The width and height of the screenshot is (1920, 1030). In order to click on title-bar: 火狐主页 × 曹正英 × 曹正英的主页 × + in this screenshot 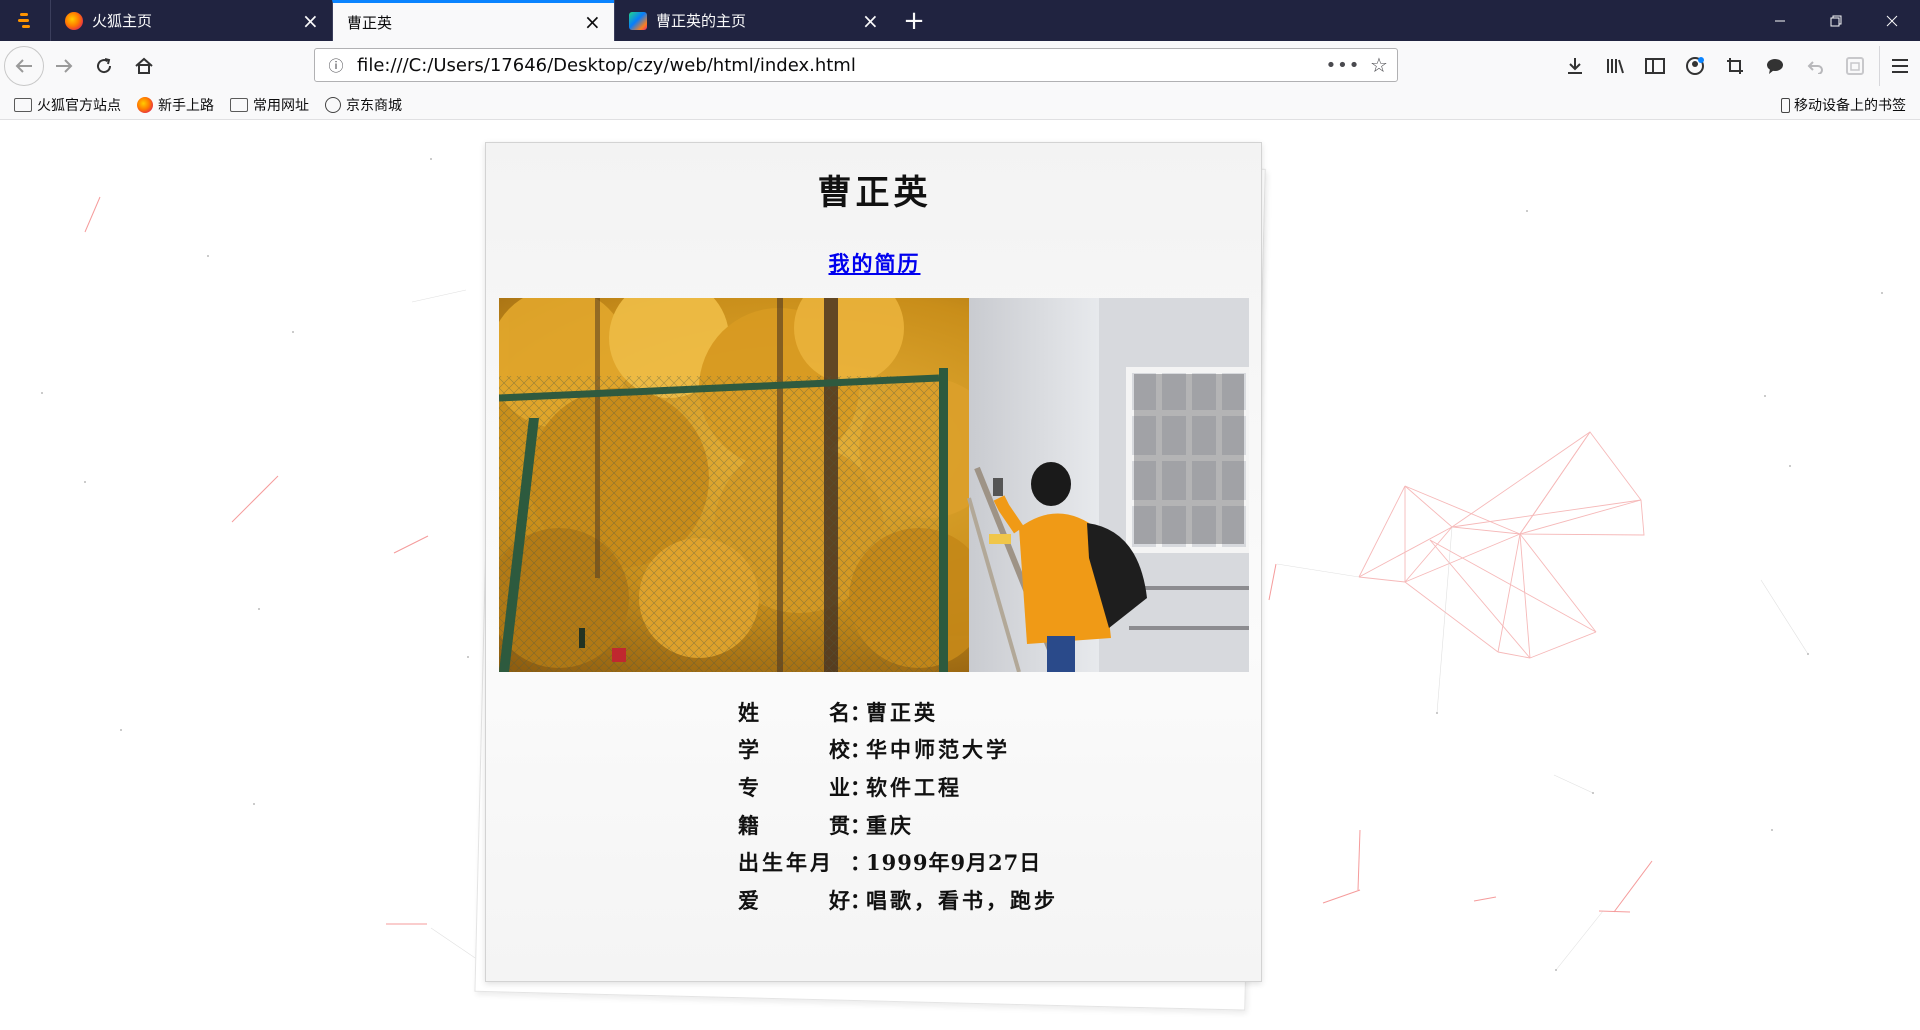, I will do `click(960, 20)`.